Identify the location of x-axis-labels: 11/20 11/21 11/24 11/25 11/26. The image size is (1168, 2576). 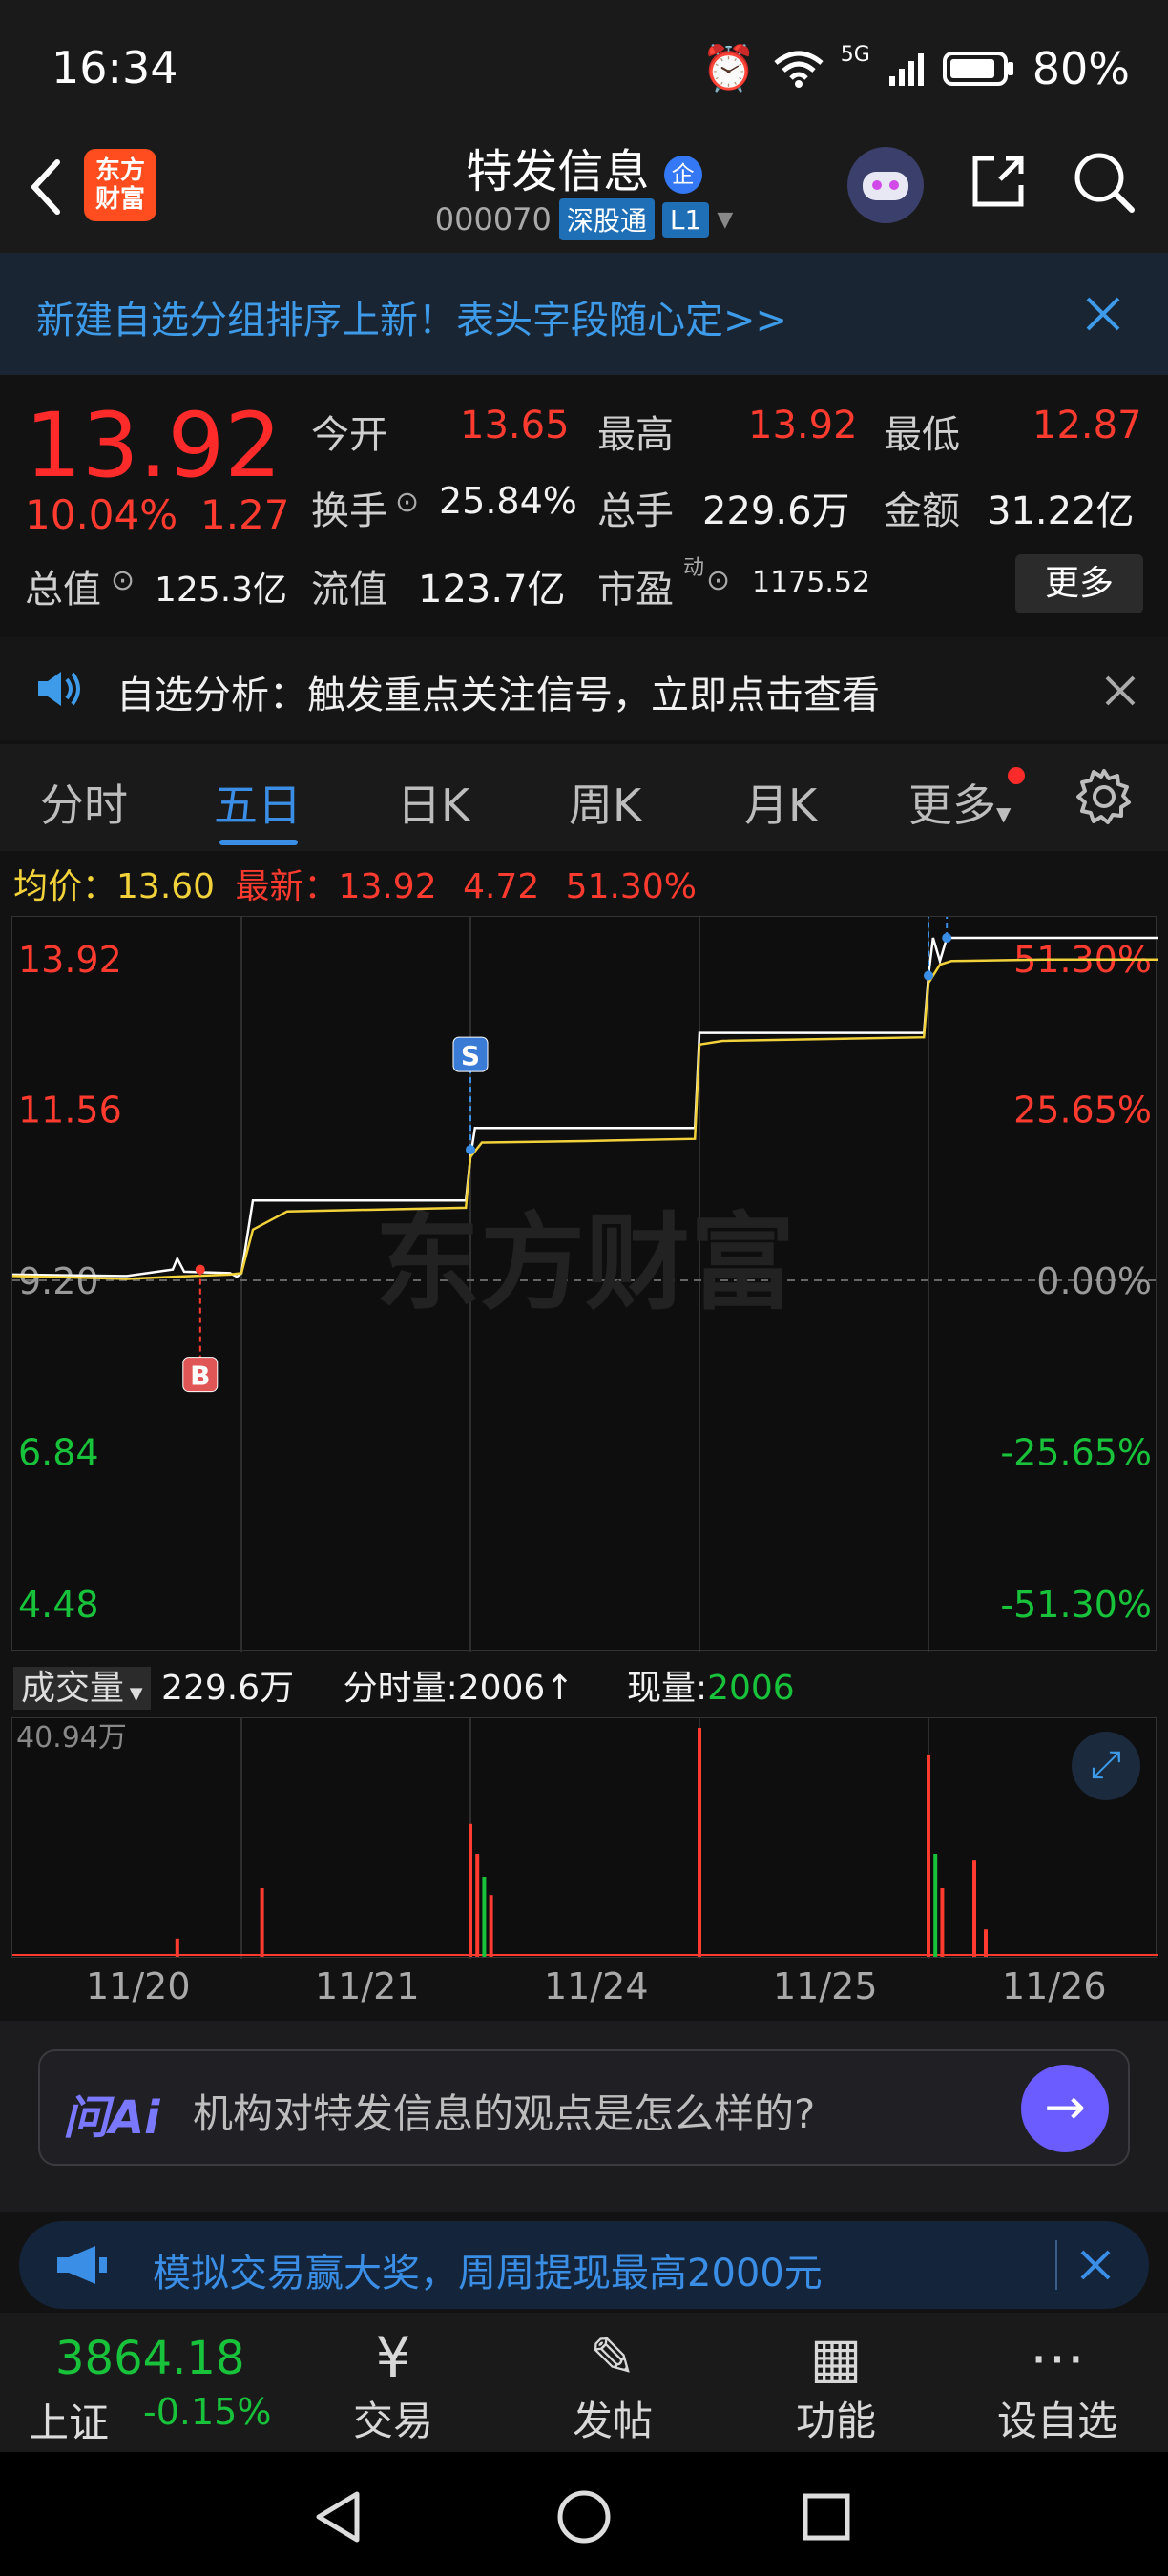
(584, 1989).